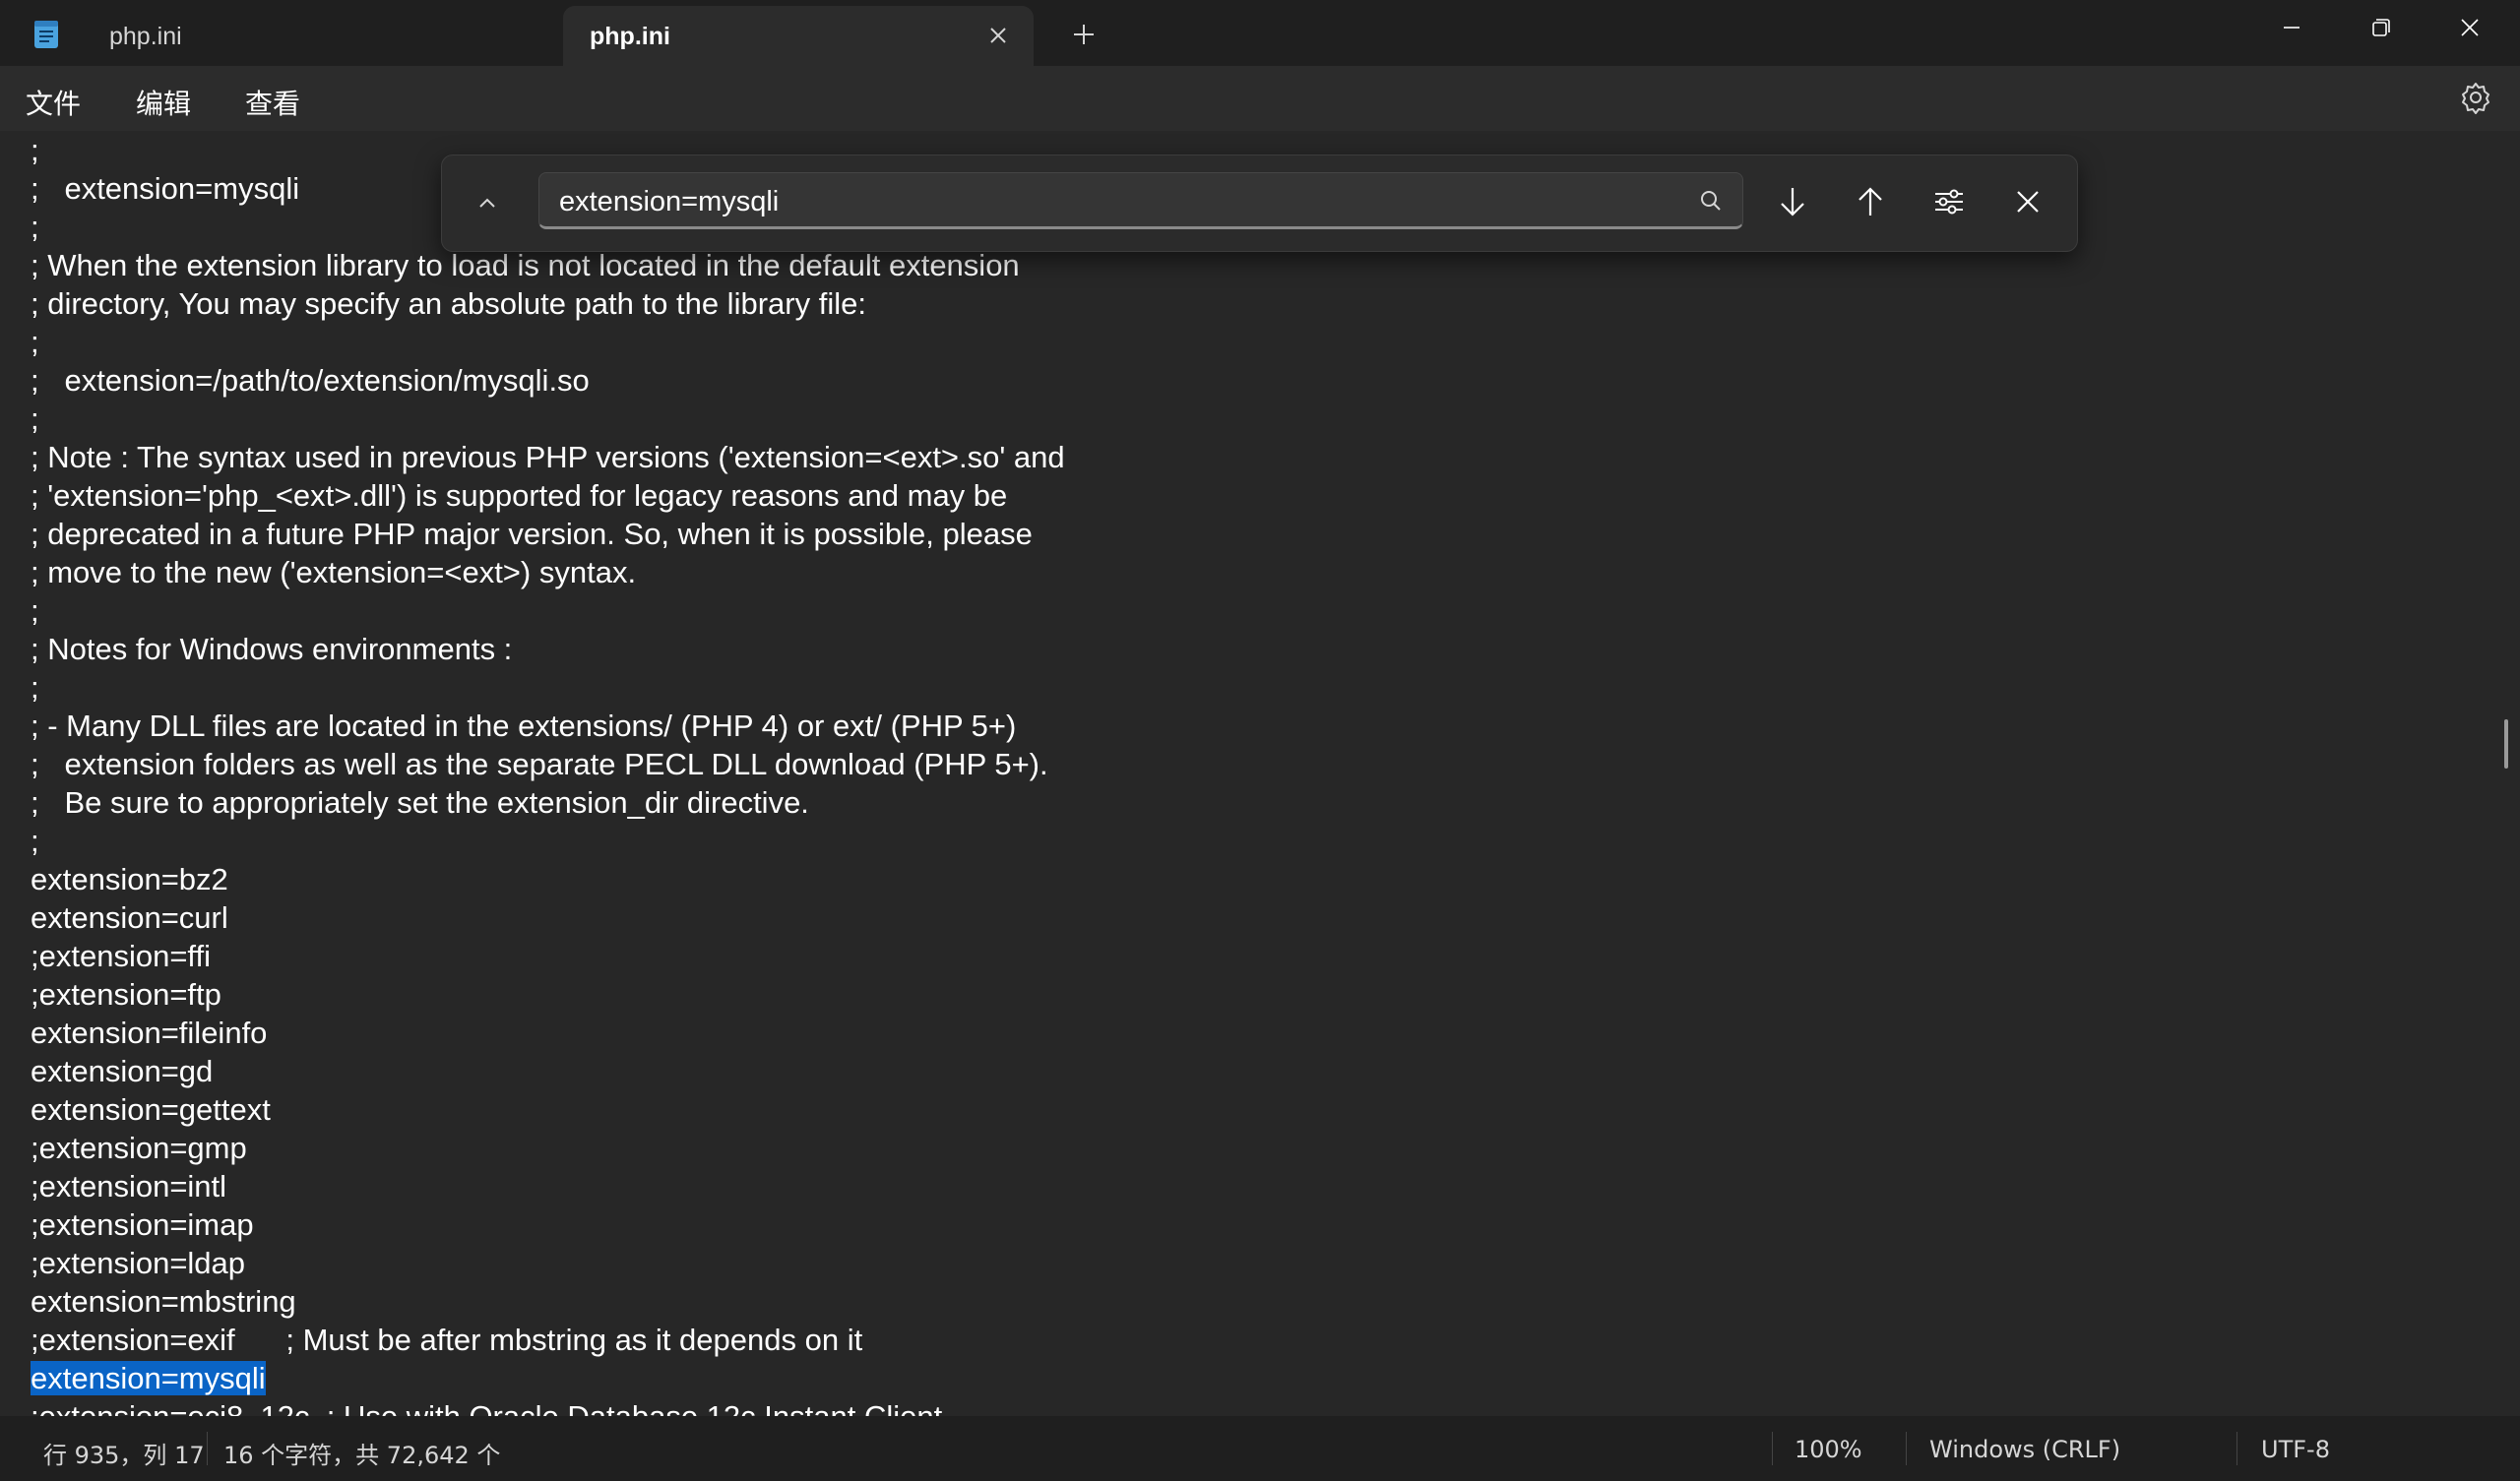 Image resolution: width=2520 pixels, height=1481 pixels. I want to click on cursor-position: 行 935，列 17, so click(124, 1455).